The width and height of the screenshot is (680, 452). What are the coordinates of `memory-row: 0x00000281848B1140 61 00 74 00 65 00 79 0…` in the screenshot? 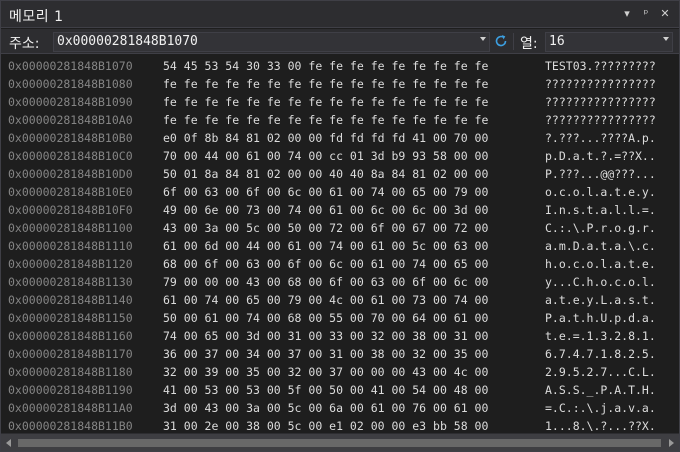 It's located at (340, 300).